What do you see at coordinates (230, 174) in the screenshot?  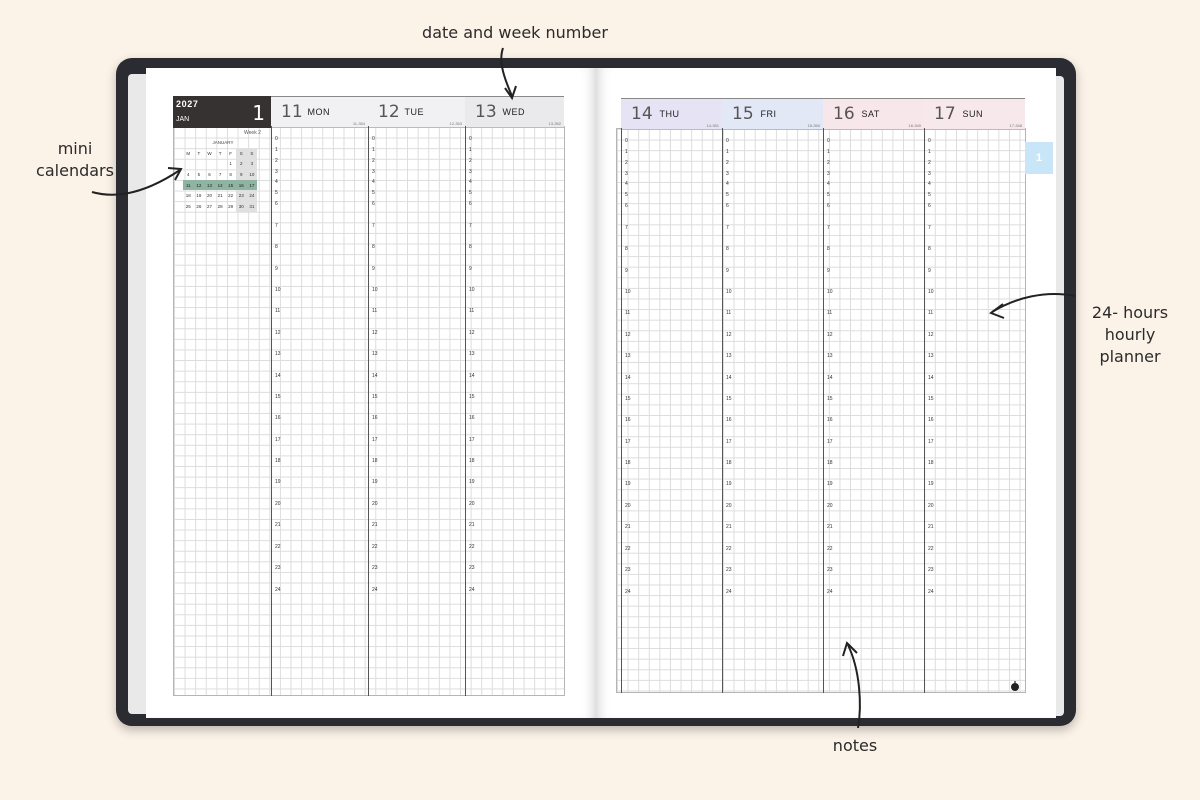 I see `mini-calendar-day: 8` at bounding box center [230, 174].